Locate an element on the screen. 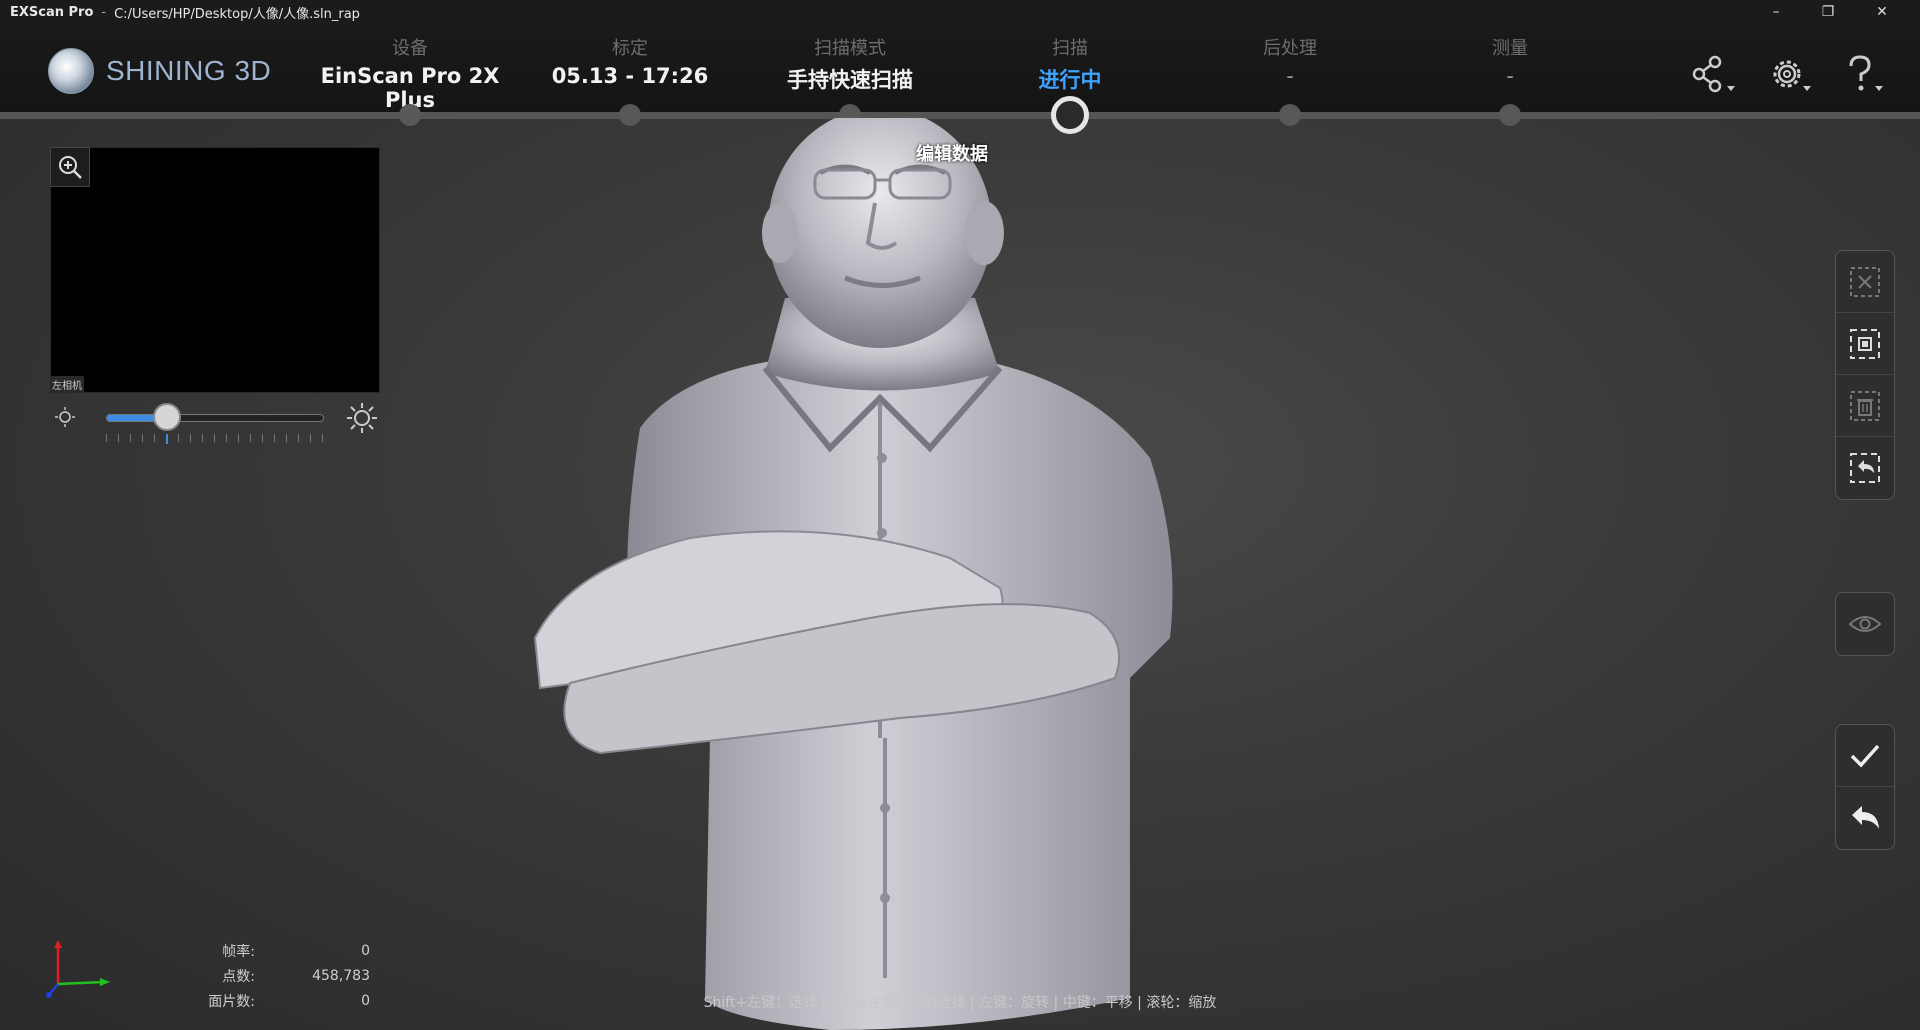  step-calibration-value: 05.13 - 17:26 is located at coordinates (630, 76).